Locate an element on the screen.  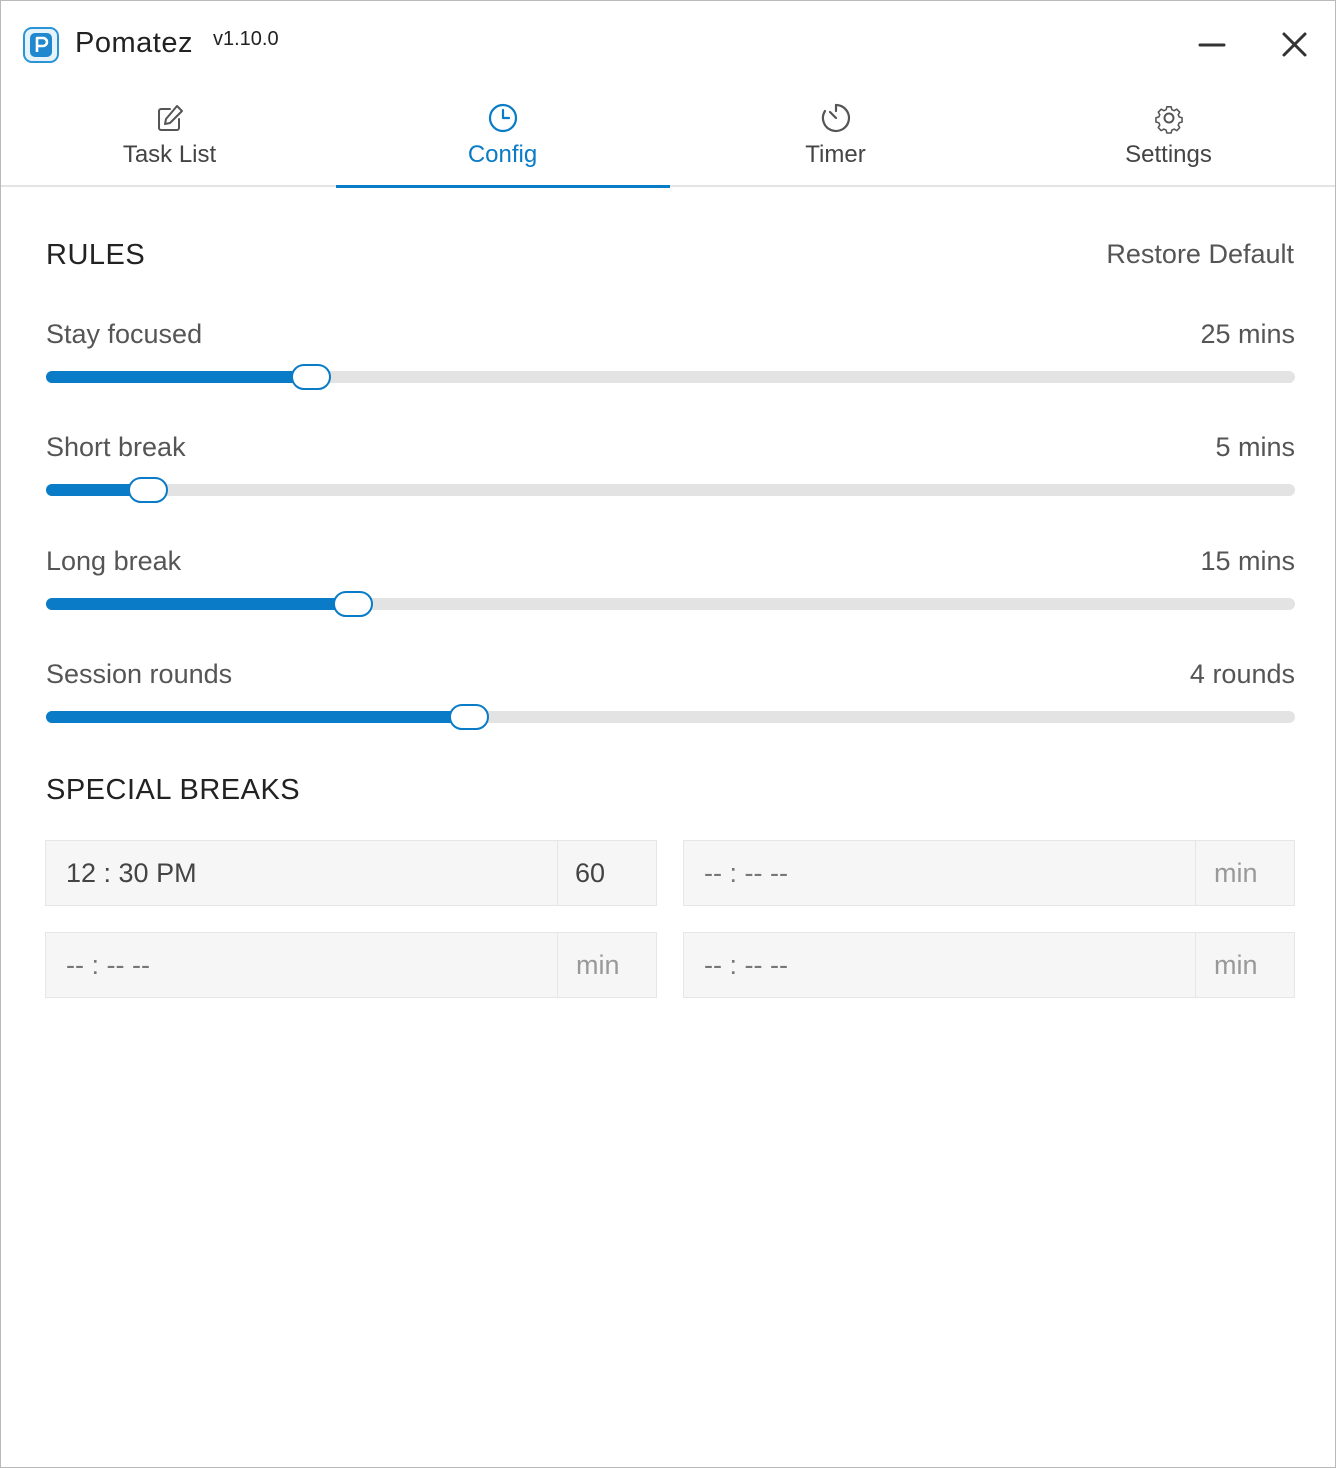
slider-label: Stay focused is located at coordinates (124, 334).